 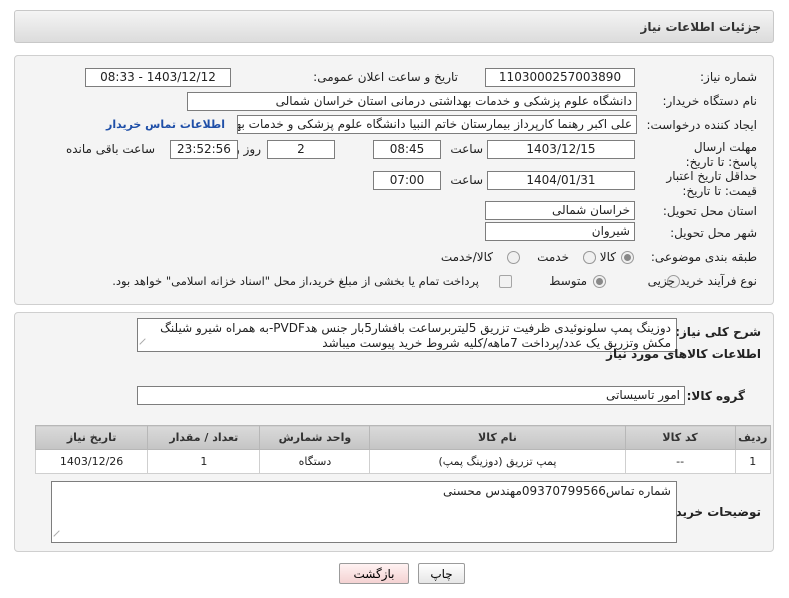 I want to click on deadline-time-label: ساعت, so click(x=466, y=149).